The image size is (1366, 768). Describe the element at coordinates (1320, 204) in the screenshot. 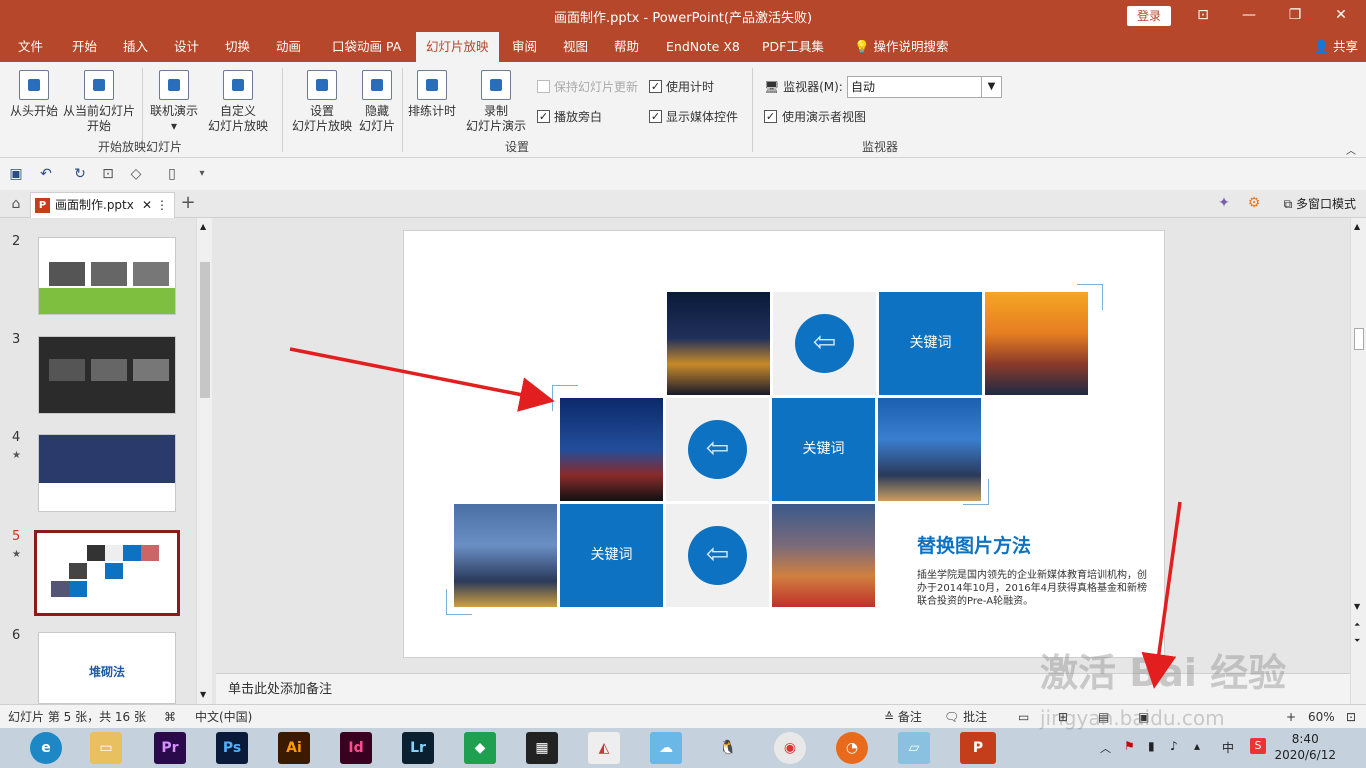

I see `multi-window-button: ⧉ 多窗口模式` at that location.